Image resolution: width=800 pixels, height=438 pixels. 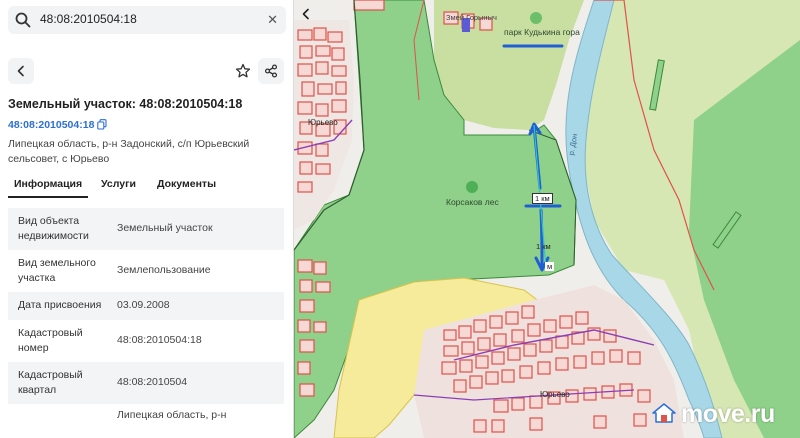 What do you see at coordinates (147, 20) in the screenshot?
I see `search-bar: 48:08:2010504:18 ✕` at bounding box center [147, 20].